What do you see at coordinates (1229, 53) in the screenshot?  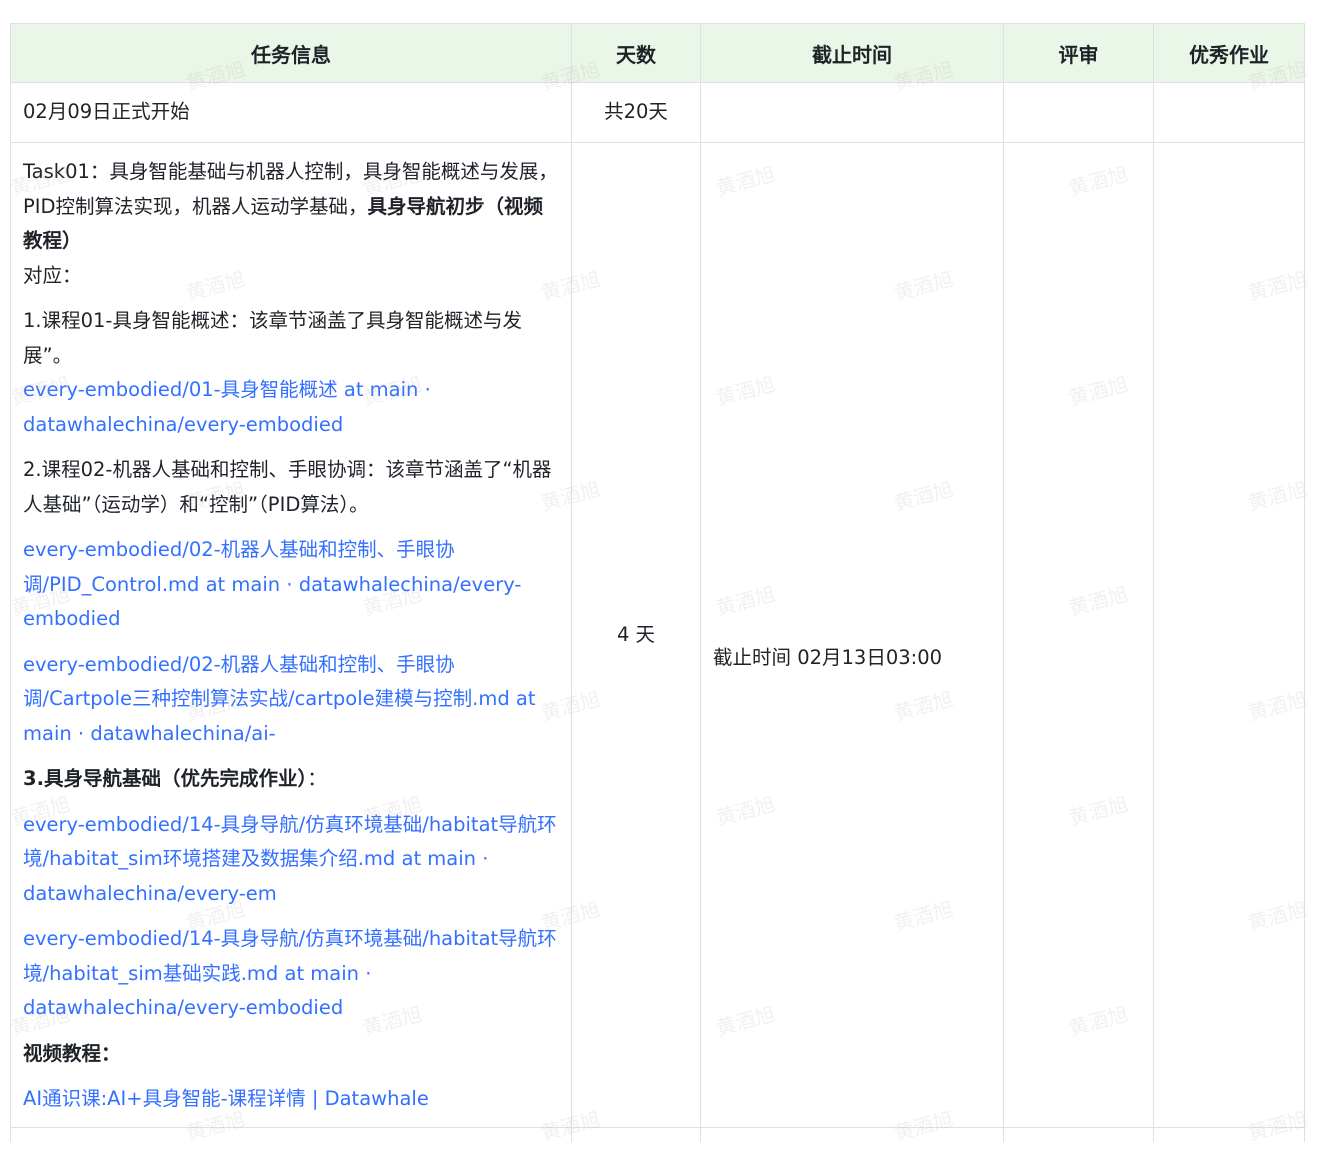 I see `header-excellent-work: 优秀作业` at bounding box center [1229, 53].